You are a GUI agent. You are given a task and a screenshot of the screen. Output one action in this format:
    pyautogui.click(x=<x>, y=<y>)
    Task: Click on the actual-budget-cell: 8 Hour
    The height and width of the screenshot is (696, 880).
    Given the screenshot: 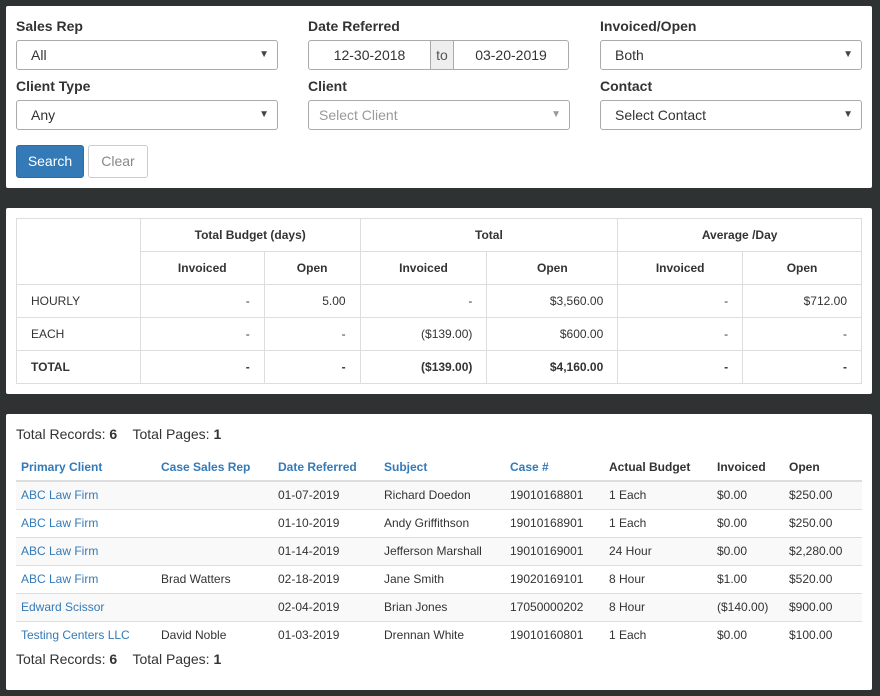 What is the action you would take?
    pyautogui.click(x=658, y=578)
    